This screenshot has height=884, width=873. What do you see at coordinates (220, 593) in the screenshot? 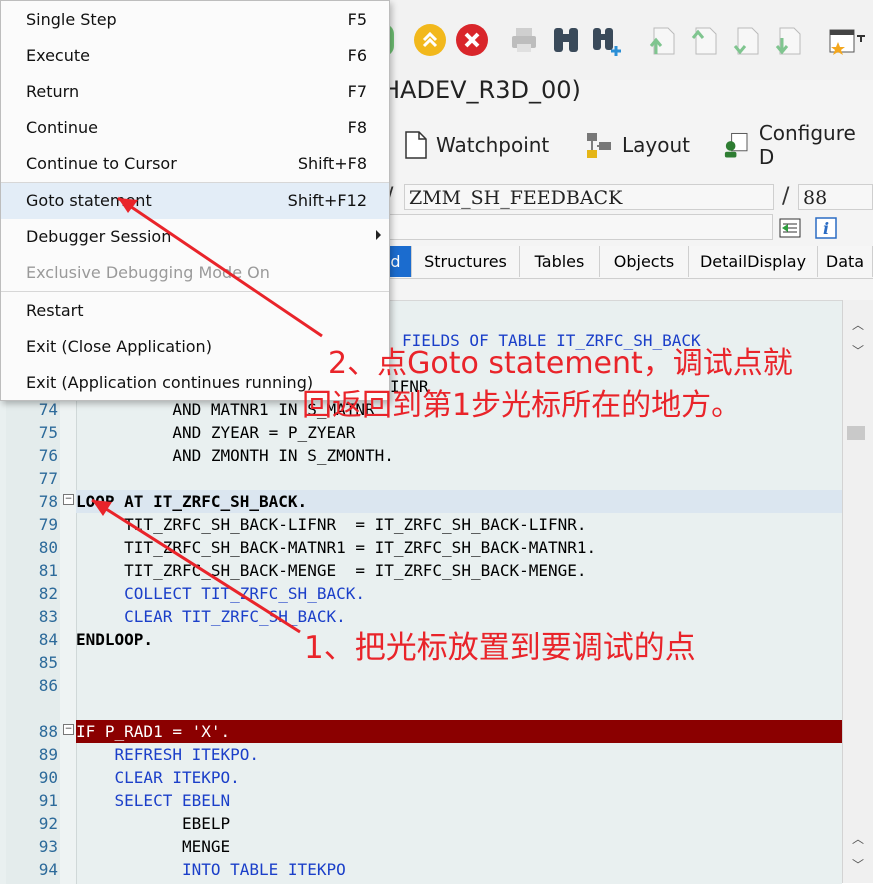
I see `code-text: COLLECT TIT_ZRFC_SH_BACK.` at bounding box center [220, 593].